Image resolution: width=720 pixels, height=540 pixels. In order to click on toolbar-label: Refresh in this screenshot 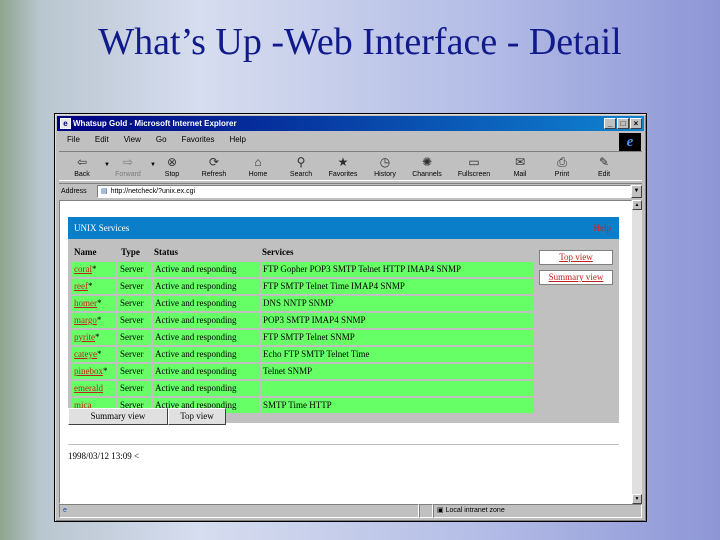, I will do `click(214, 174)`.